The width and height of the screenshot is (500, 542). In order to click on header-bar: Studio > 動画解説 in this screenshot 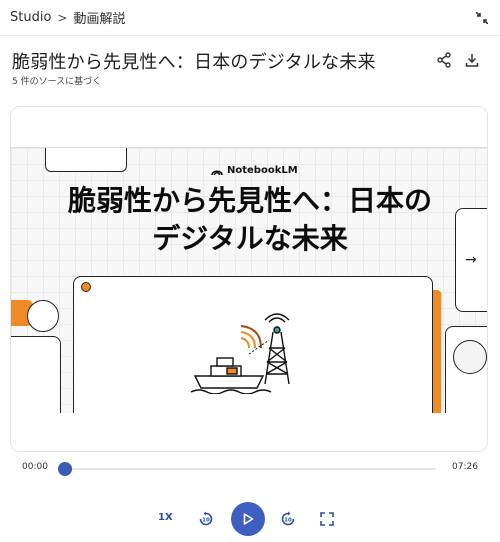, I will do `click(250, 18)`.